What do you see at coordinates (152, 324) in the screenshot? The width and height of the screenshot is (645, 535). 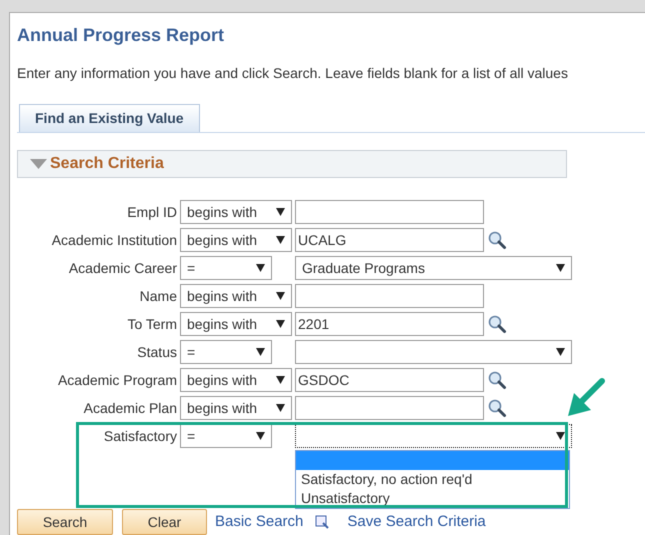 I see `field-label: To Term` at bounding box center [152, 324].